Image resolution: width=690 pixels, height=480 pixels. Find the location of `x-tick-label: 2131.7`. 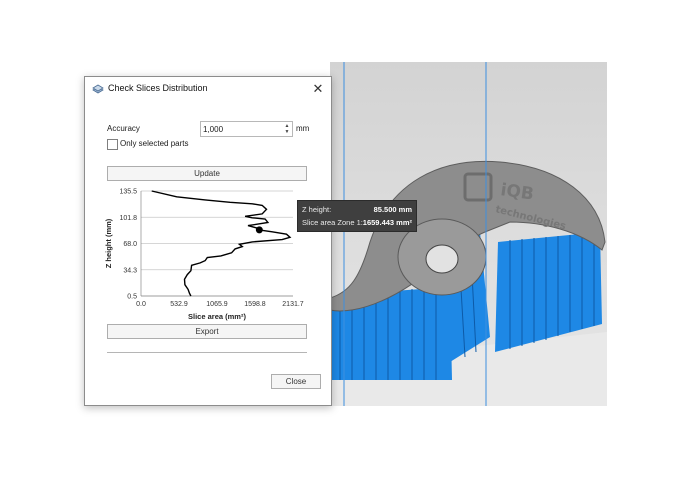

x-tick-label: 2131.7 is located at coordinates (293, 304).